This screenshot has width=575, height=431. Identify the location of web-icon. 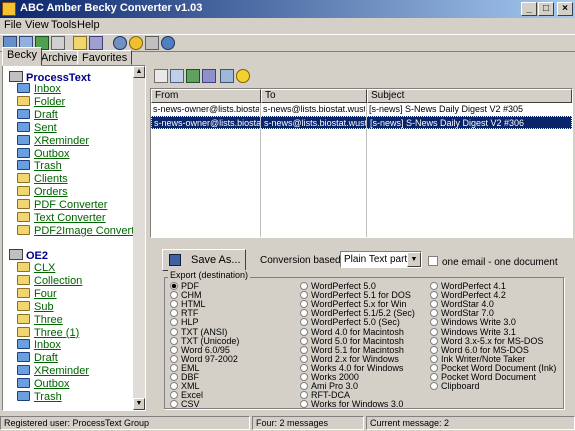
(168, 43).